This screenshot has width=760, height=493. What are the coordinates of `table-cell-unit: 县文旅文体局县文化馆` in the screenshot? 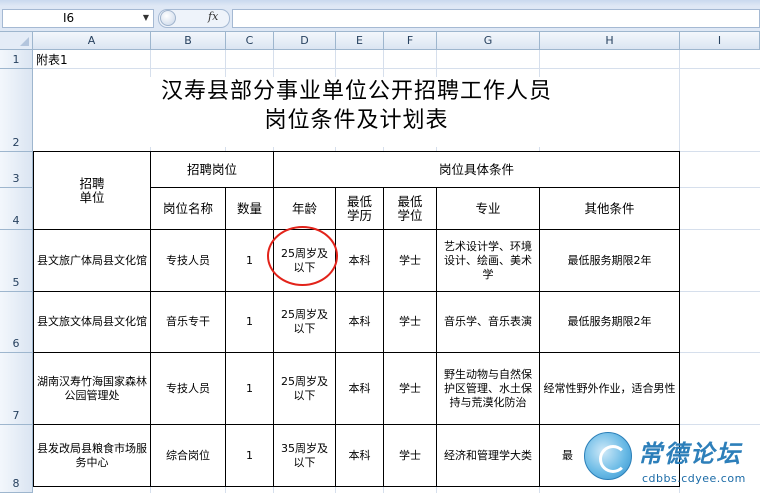 It's located at (92, 322).